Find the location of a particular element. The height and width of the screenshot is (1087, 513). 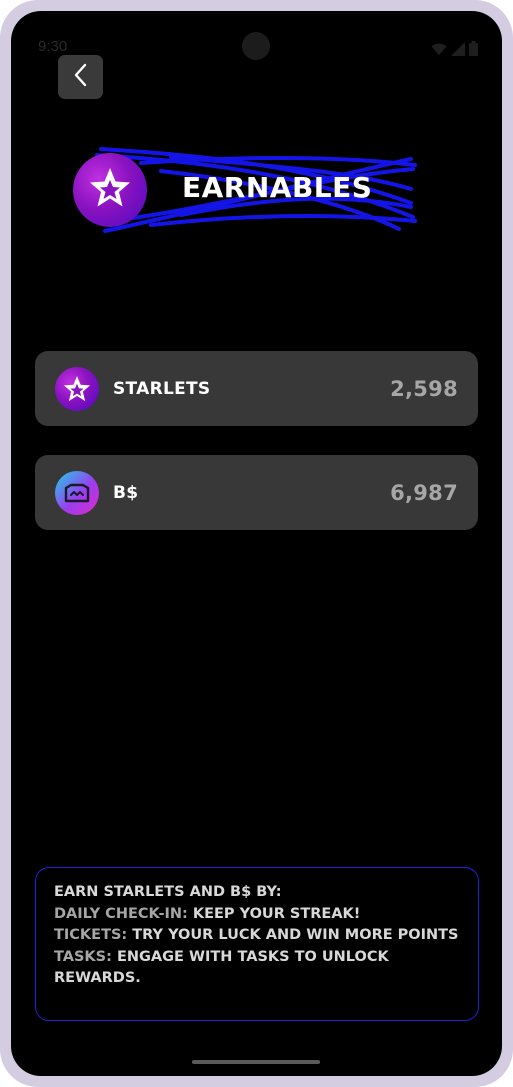

info-value: KEEP YOUR STREAK! is located at coordinates (276, 913).